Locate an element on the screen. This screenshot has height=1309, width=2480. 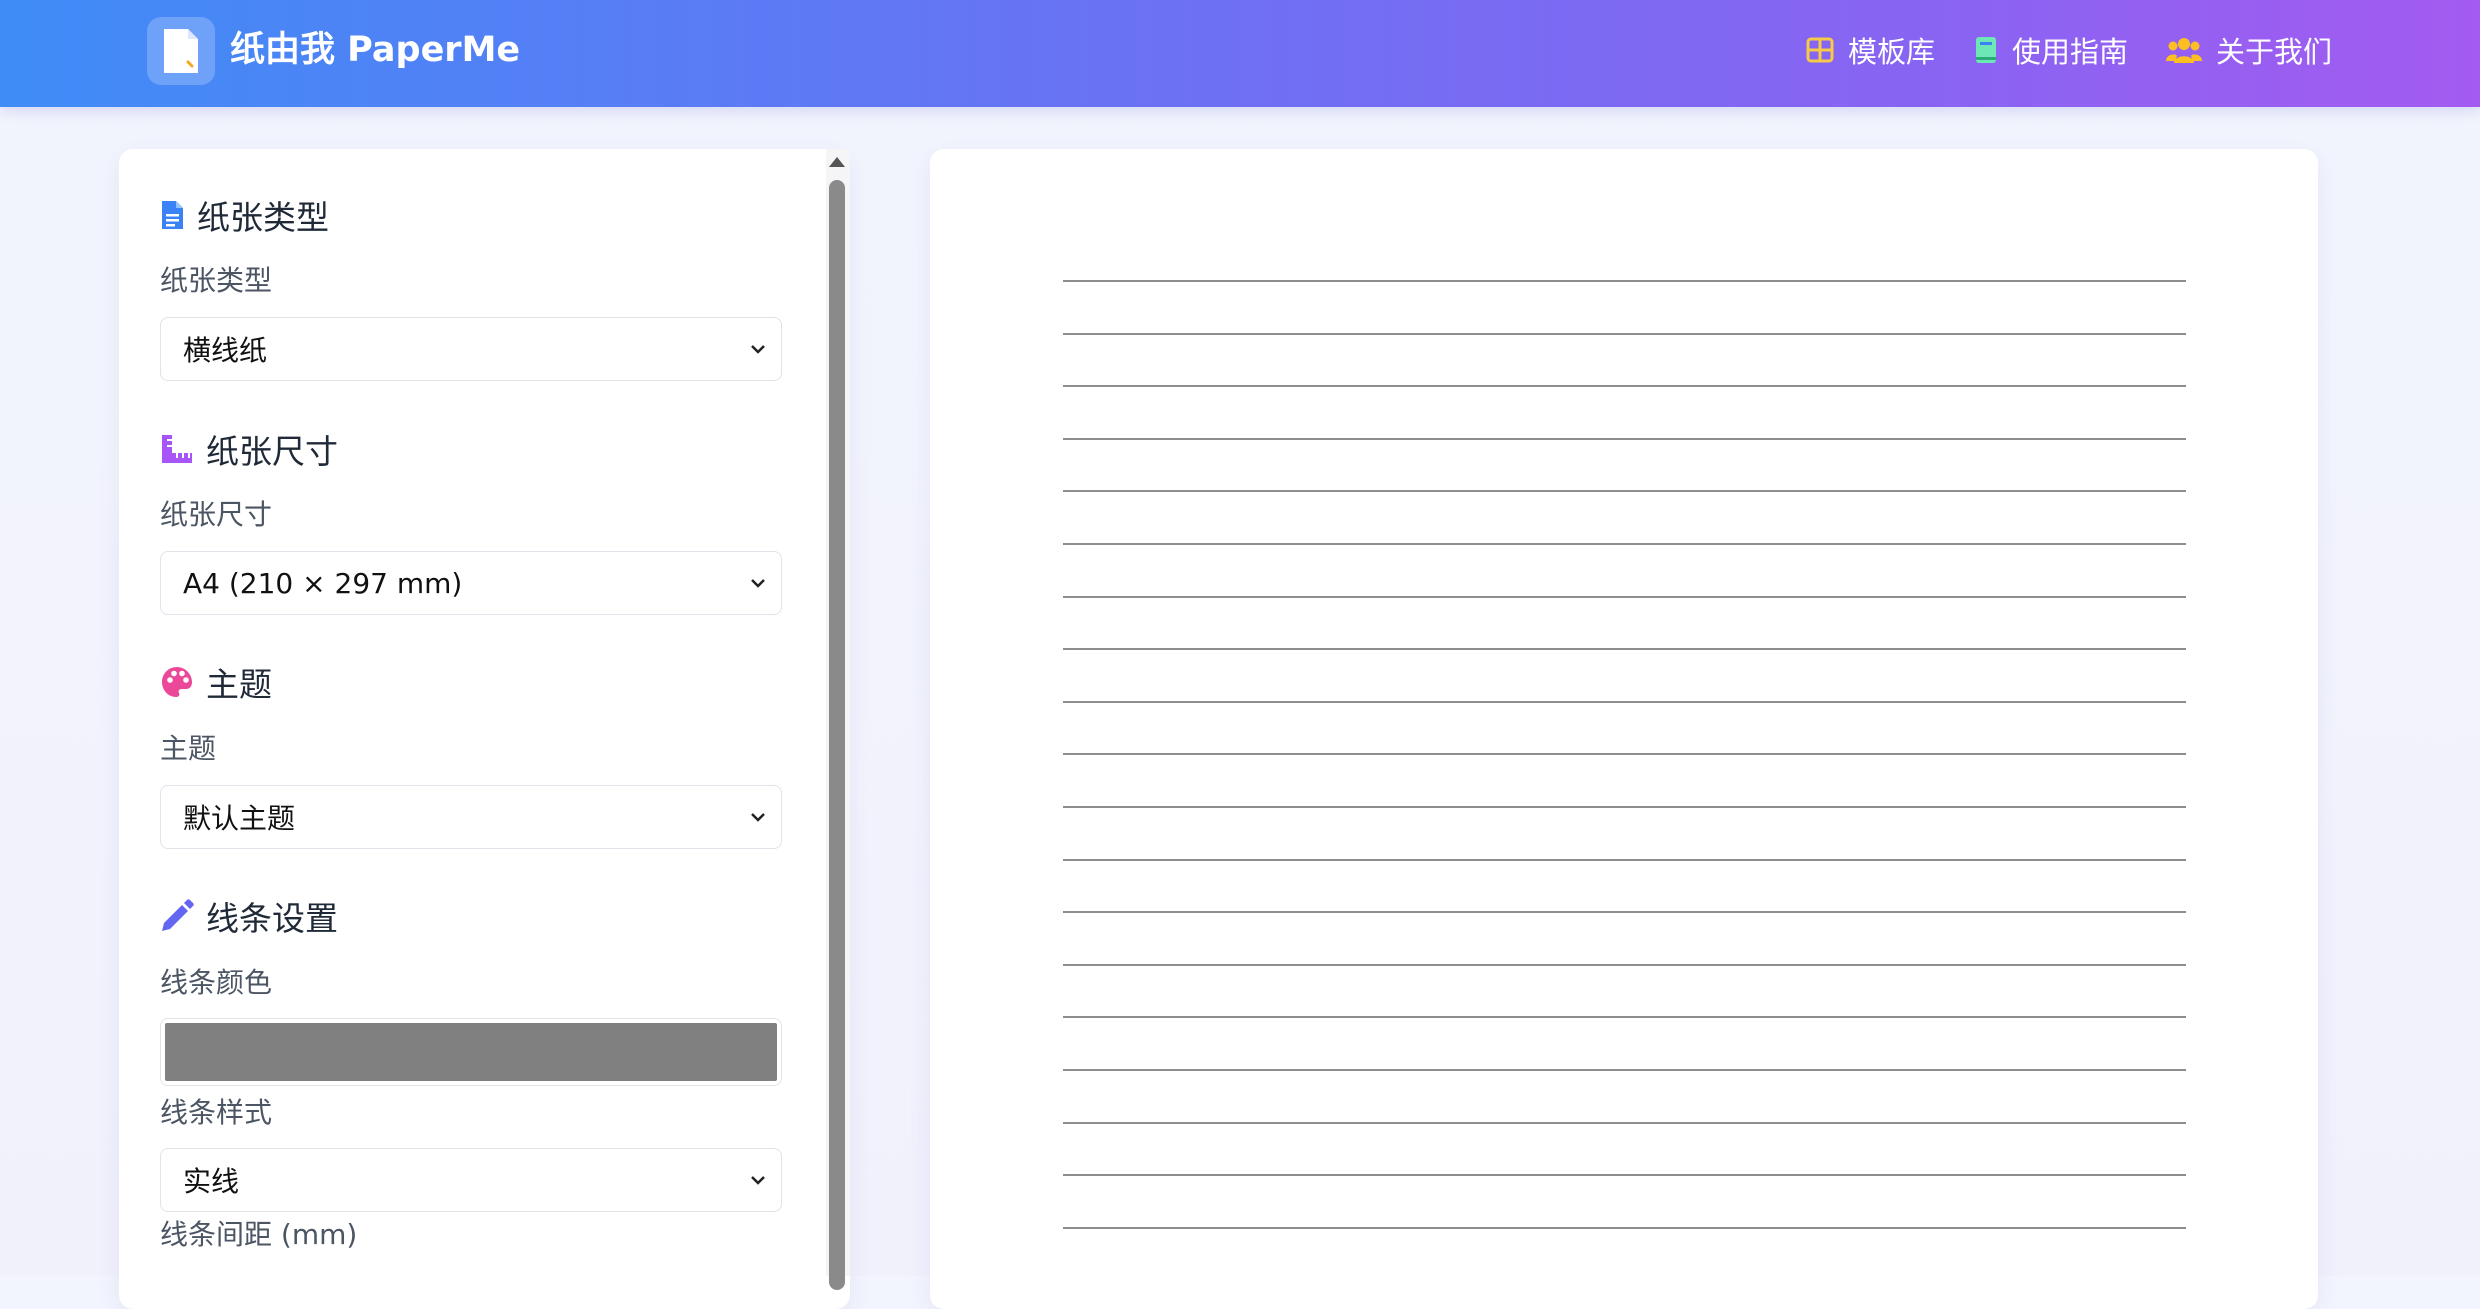
color-swatch is located at coordinates (471, 1052).